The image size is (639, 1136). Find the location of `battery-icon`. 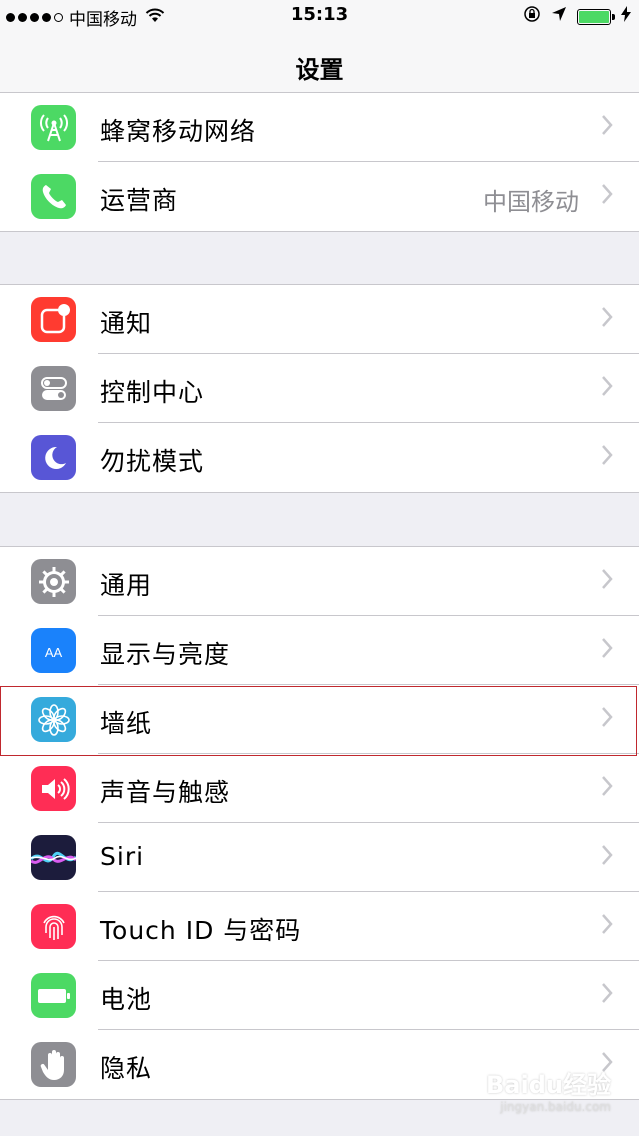

battery-icon is located at coordinates (53, 995).